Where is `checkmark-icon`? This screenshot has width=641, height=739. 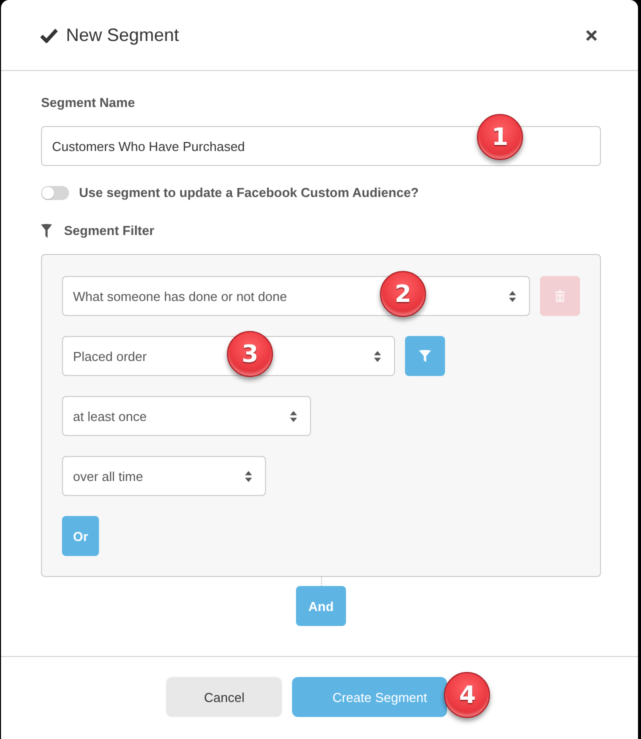
checkmark-icon is located at coordinates (49, 35).